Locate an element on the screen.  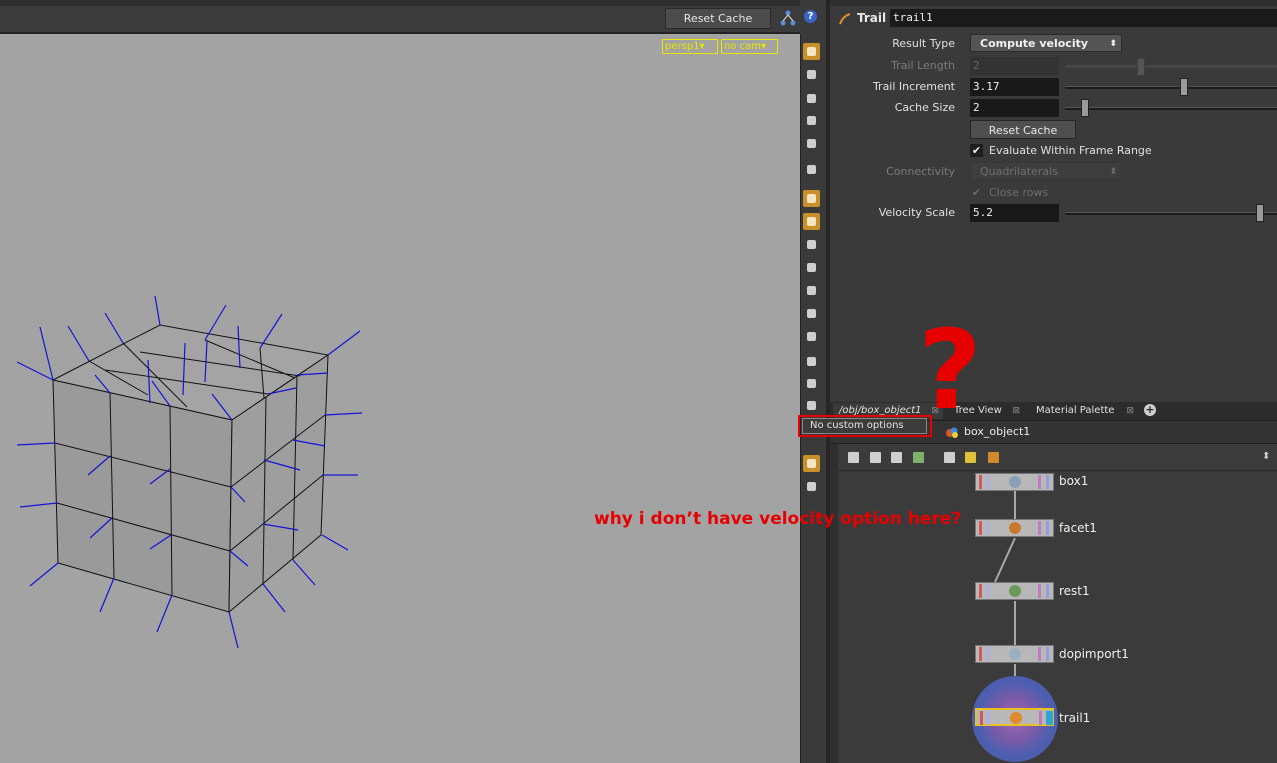
node-label-trail1: trail1 is located at coordinates (1075, 718).